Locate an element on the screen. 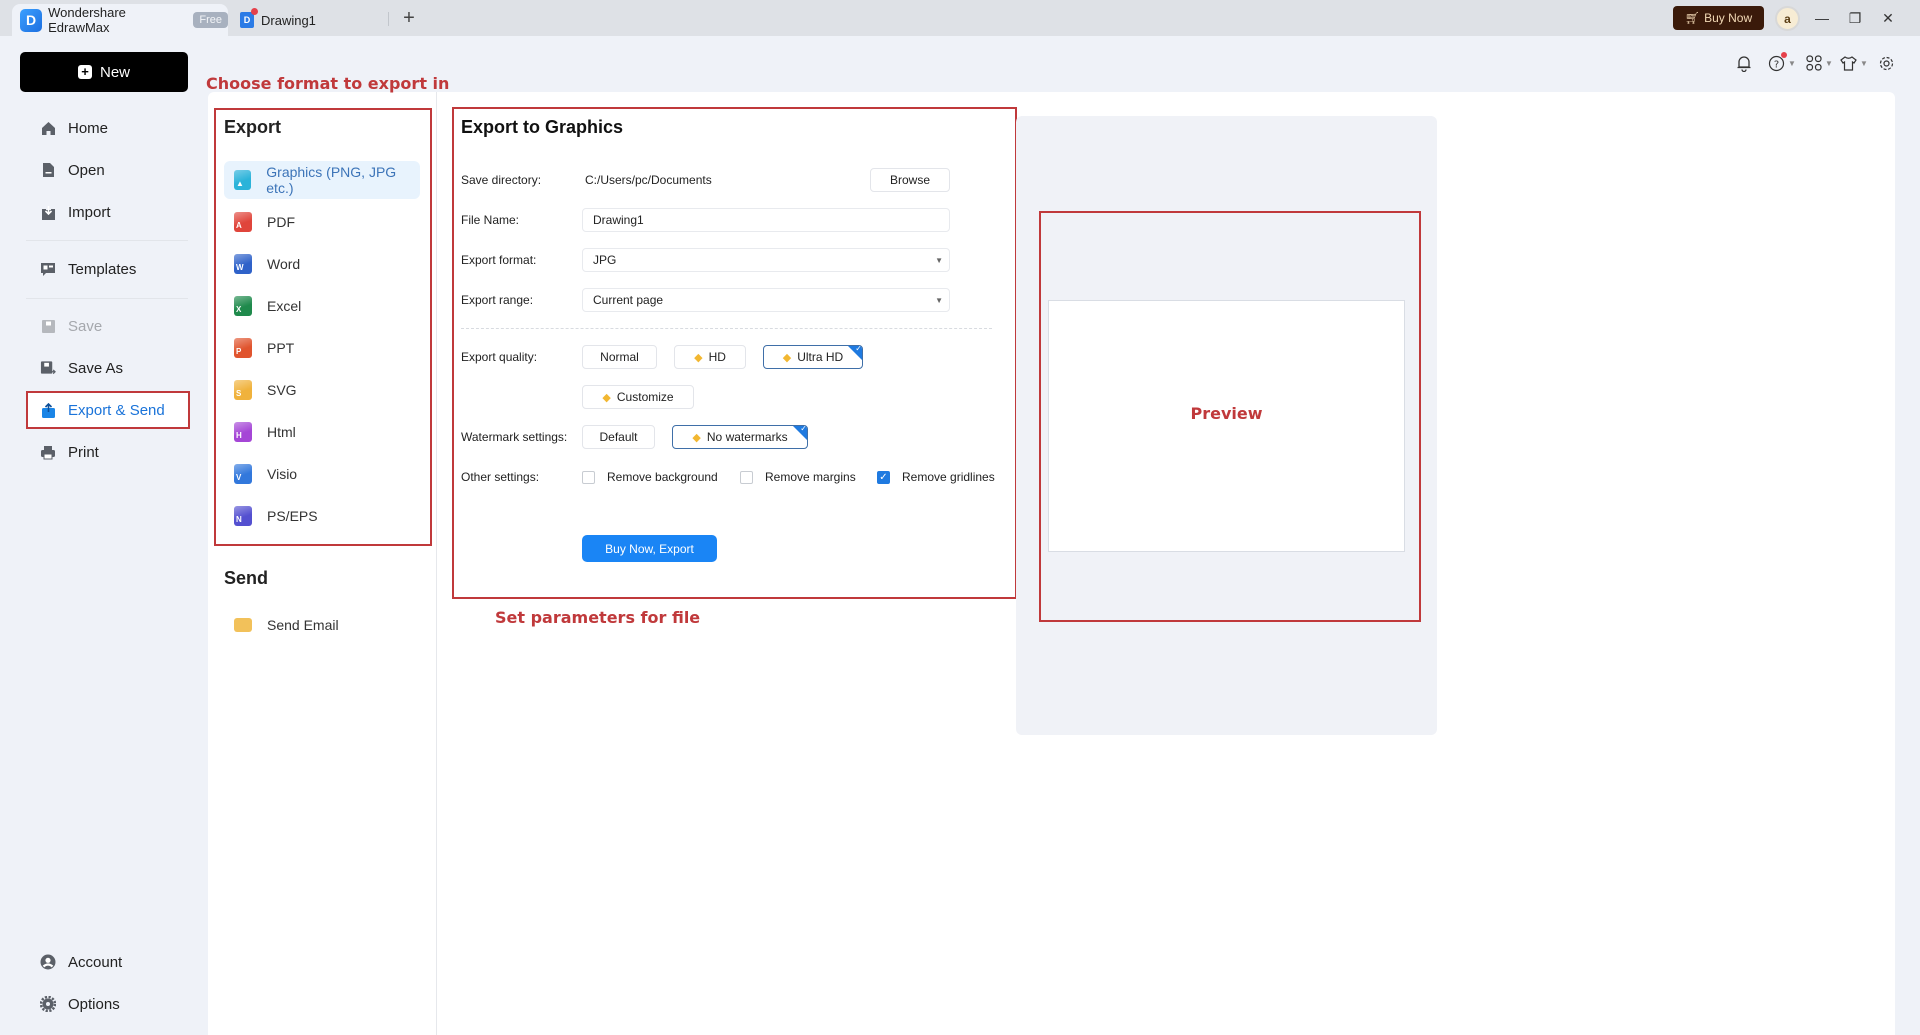  word-file-icon: W is located at coordinates (243, 264).